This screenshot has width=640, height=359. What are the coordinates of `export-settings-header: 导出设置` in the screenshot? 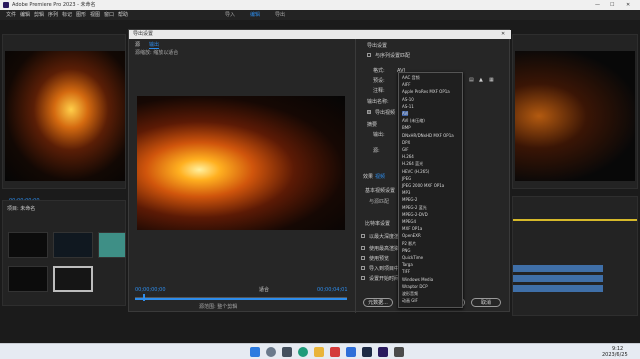 It's located at (377, 46).